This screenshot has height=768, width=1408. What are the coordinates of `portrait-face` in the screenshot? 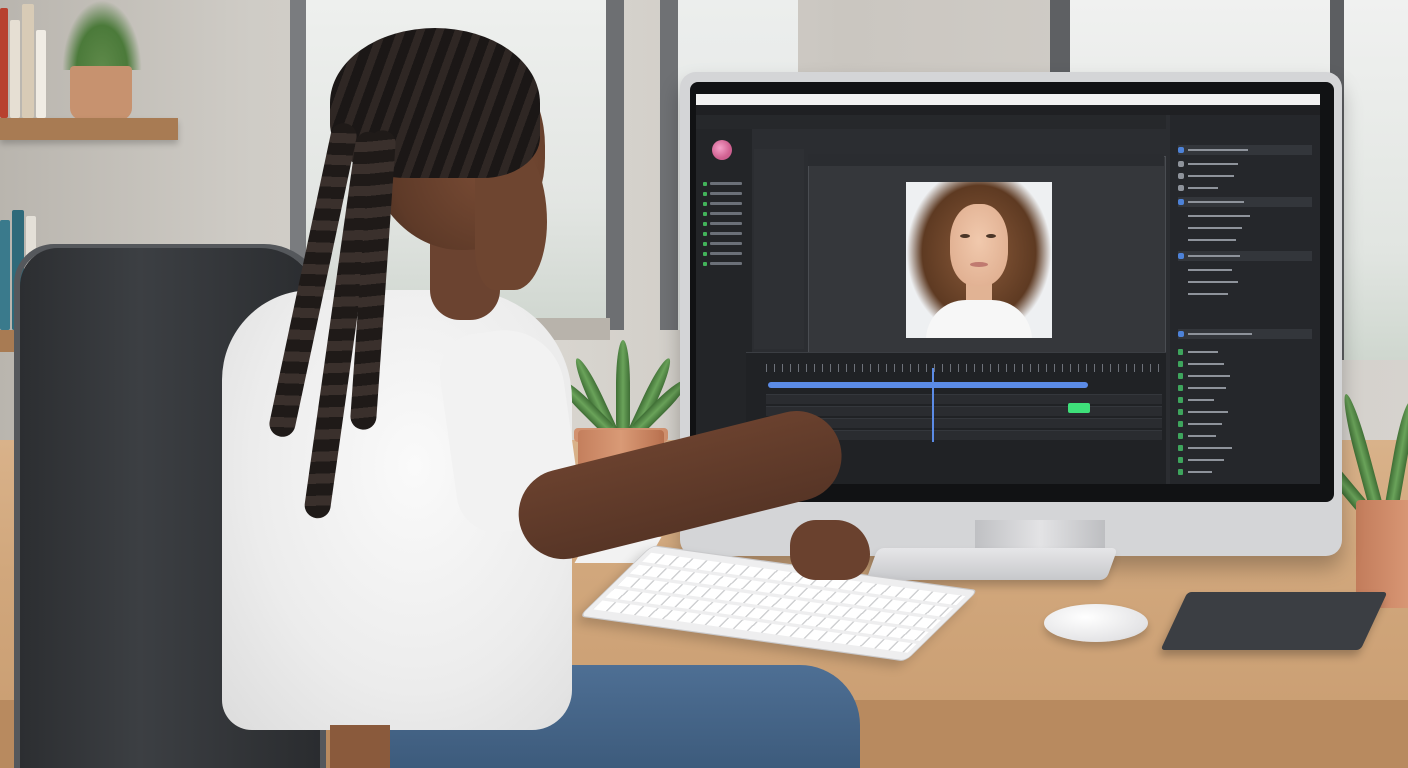 It's located at (979, 245).